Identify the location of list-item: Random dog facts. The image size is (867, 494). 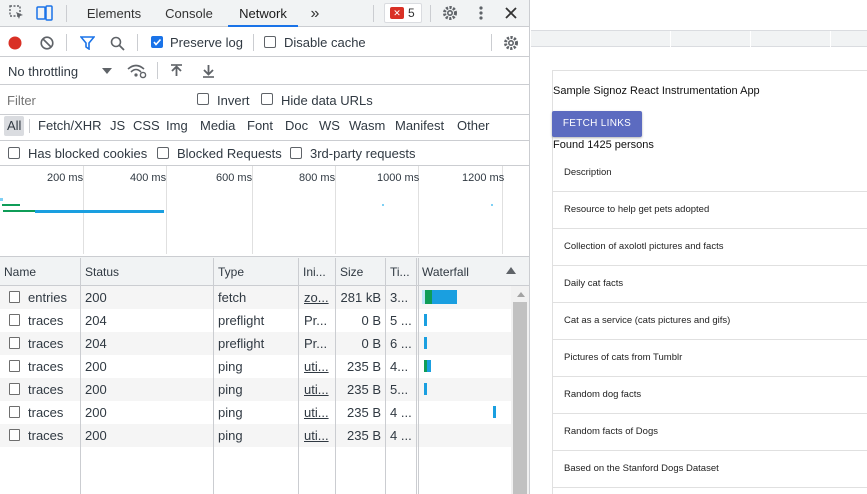
(709, 395).